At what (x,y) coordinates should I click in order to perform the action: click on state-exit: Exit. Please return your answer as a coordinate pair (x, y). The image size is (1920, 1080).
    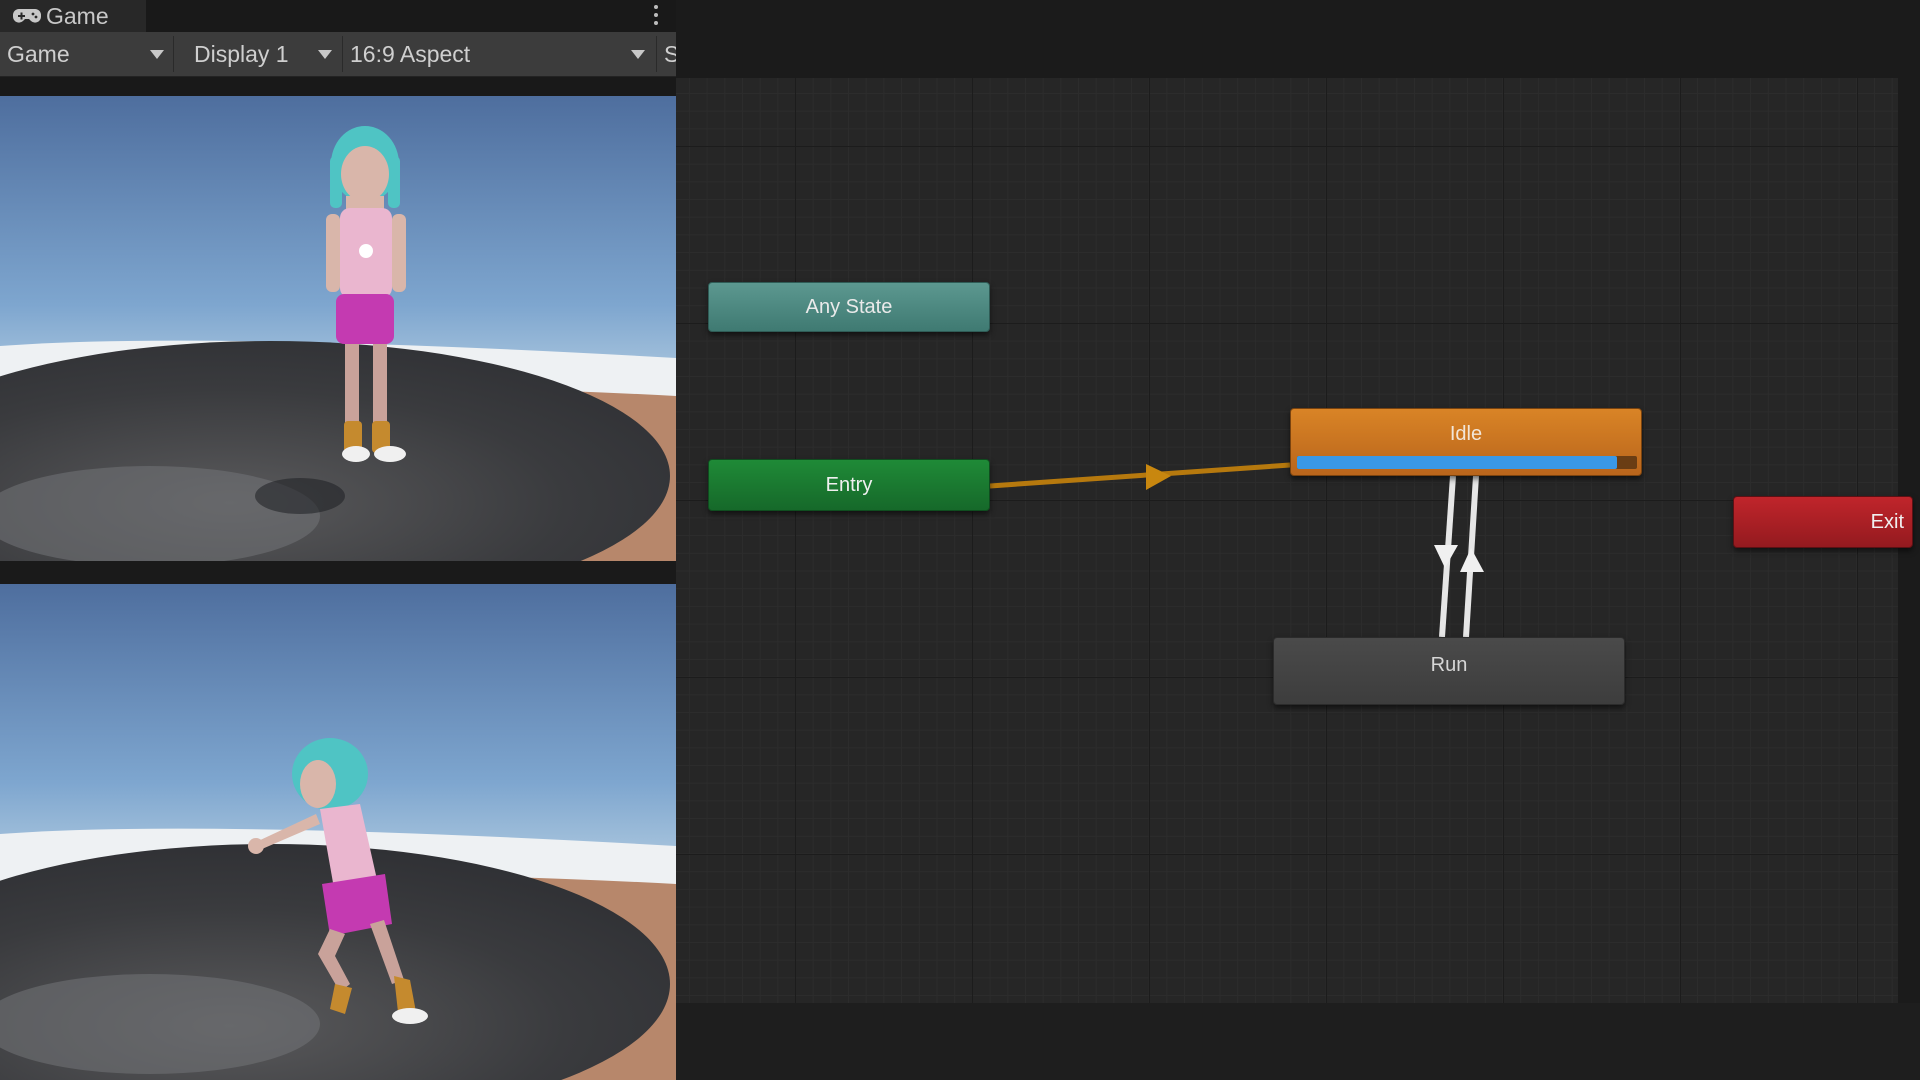
    Looking at the image, I should click on (1823, 522).